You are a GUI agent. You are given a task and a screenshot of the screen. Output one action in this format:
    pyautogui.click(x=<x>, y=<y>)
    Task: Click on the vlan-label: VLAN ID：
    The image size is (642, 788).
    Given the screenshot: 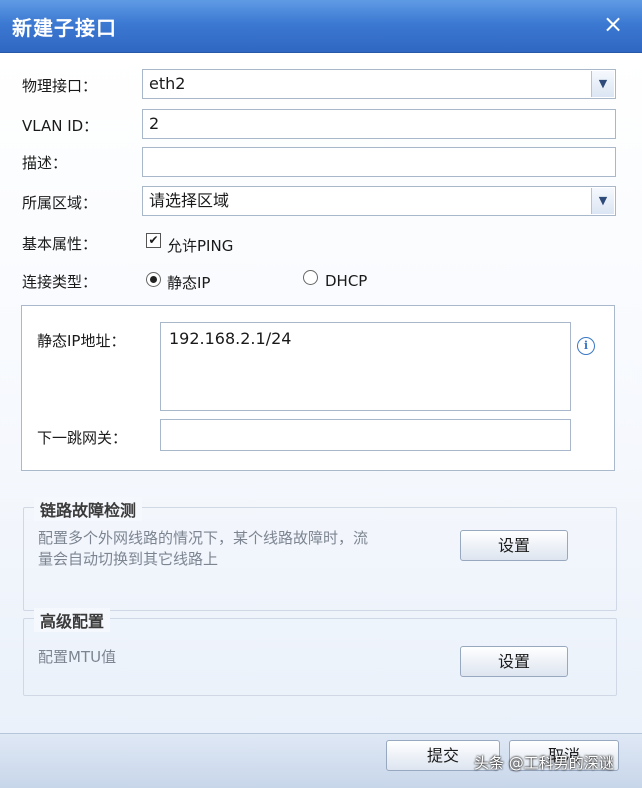 What is the action you would take?
    pyautogui.click(x=60, y=126)
    